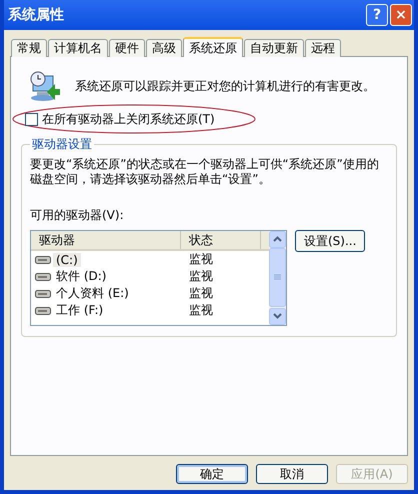 The height and width of the screenshot is (494, 418). What do you see at coordinates (225, 86) in the screenshot?
I see `intro-text: 系统还原可以跟踪并更正对您的计算机进行的有害更改。` at bounding box center [225, 86].